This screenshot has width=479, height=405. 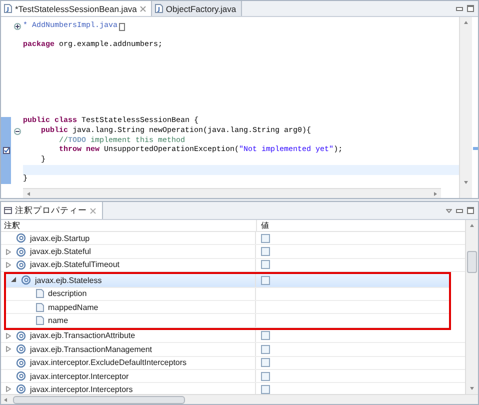 What do you see at coordinates (449, 210) in the screenshot?
I see `view-menu-icon` at bounding box center [449, 210].